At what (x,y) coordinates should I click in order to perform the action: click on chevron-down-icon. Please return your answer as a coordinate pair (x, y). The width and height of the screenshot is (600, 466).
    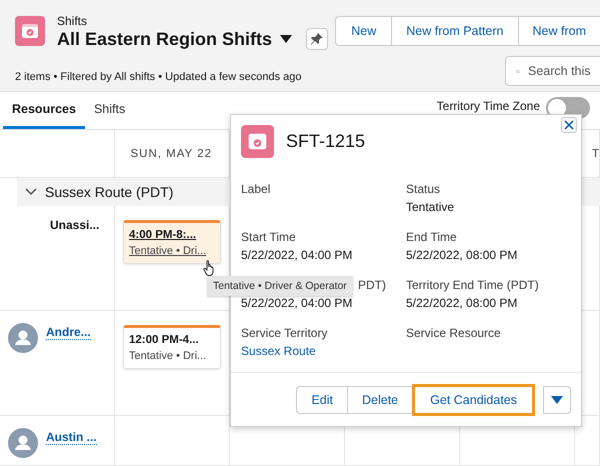
    Looking at the image, I should click on (31, 192).